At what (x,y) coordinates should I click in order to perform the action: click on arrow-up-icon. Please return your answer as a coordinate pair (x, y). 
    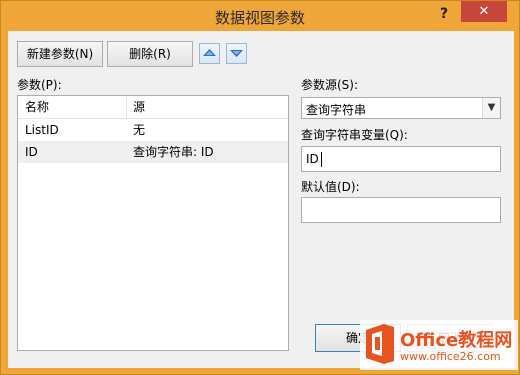
    Looking at the image, I should click on (209, 52).